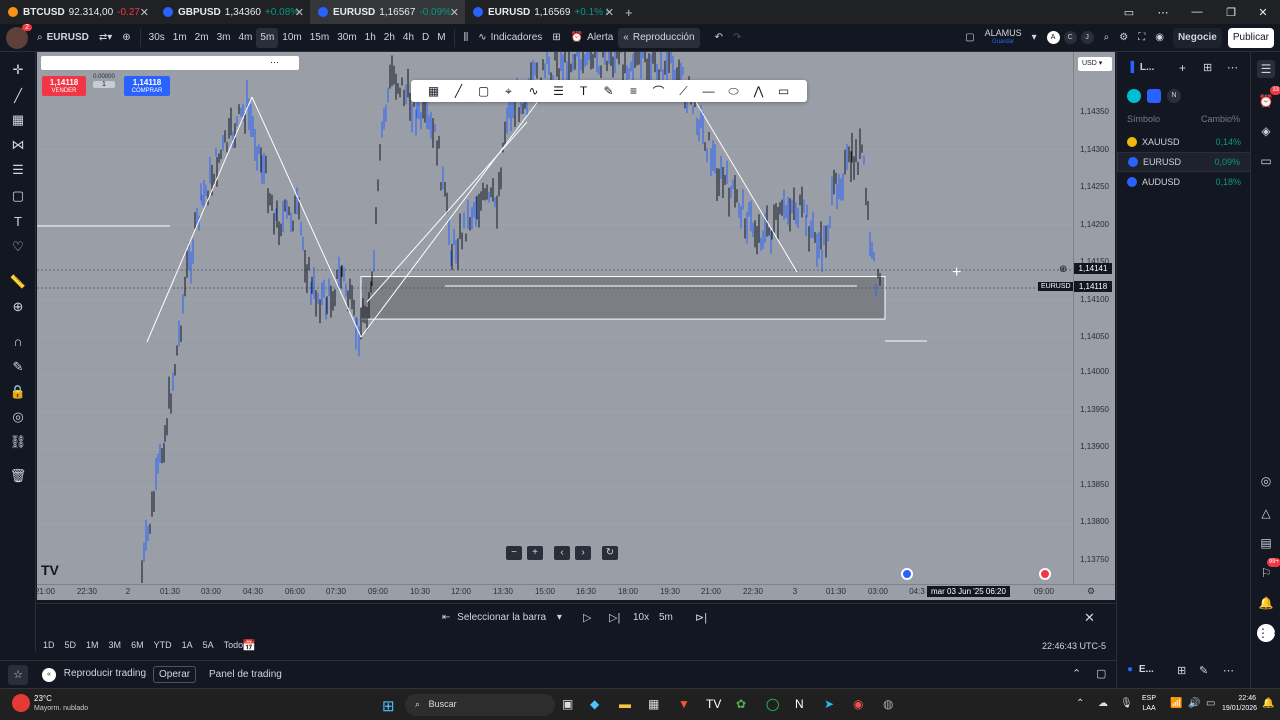 This screenshot has width=1280, height=720. What do you see at coordinates (267, 37) in the screenshot?
I see `interval-5m: 5m` at bounding box center [267, 37].